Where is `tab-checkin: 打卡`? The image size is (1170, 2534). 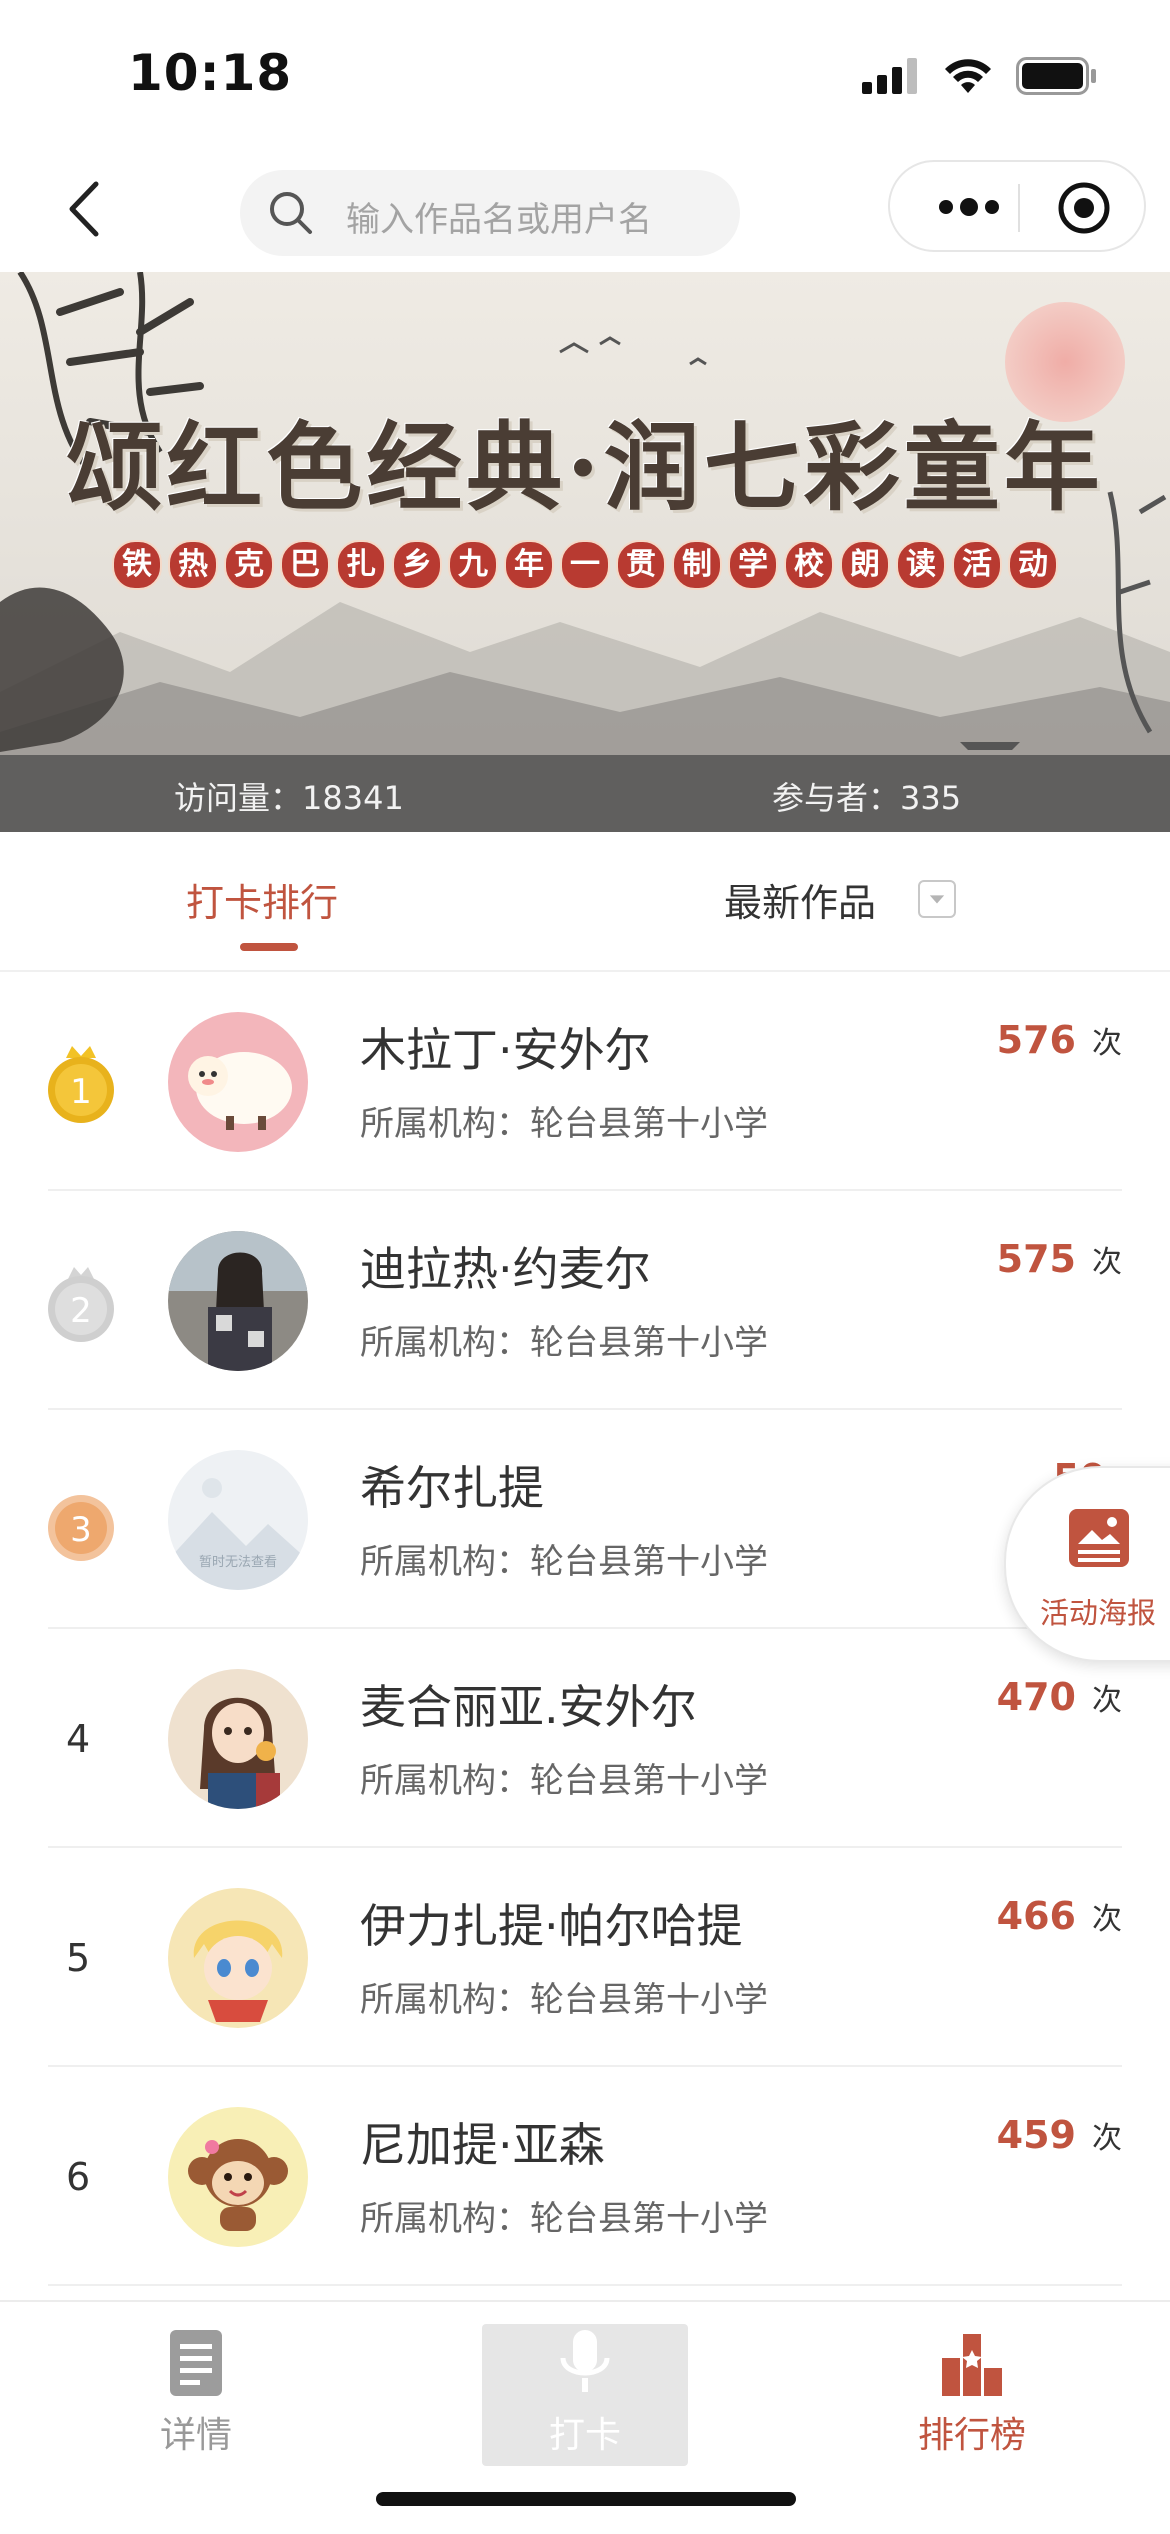 tab-checkin: 打卡 is located at coordinates (585, 2403).